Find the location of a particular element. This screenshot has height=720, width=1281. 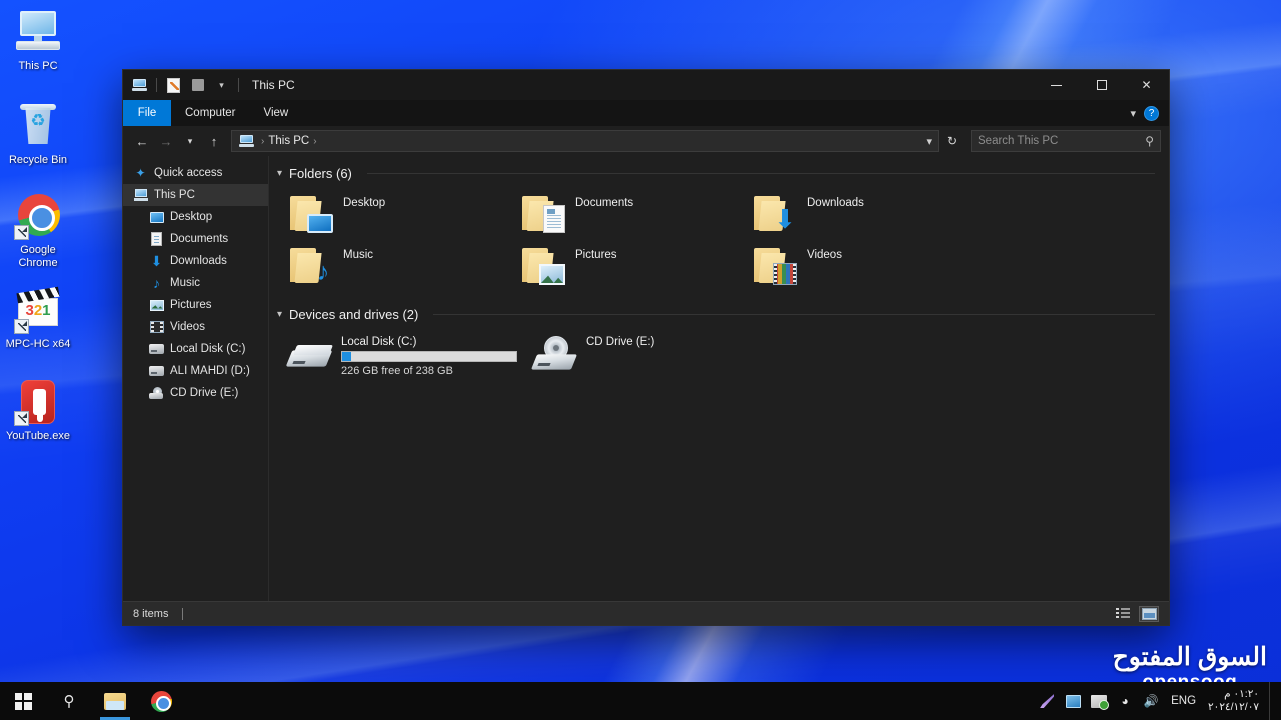

sidebar-item-downloads: ⬇ Downloads is located at coordinates (195, 261).